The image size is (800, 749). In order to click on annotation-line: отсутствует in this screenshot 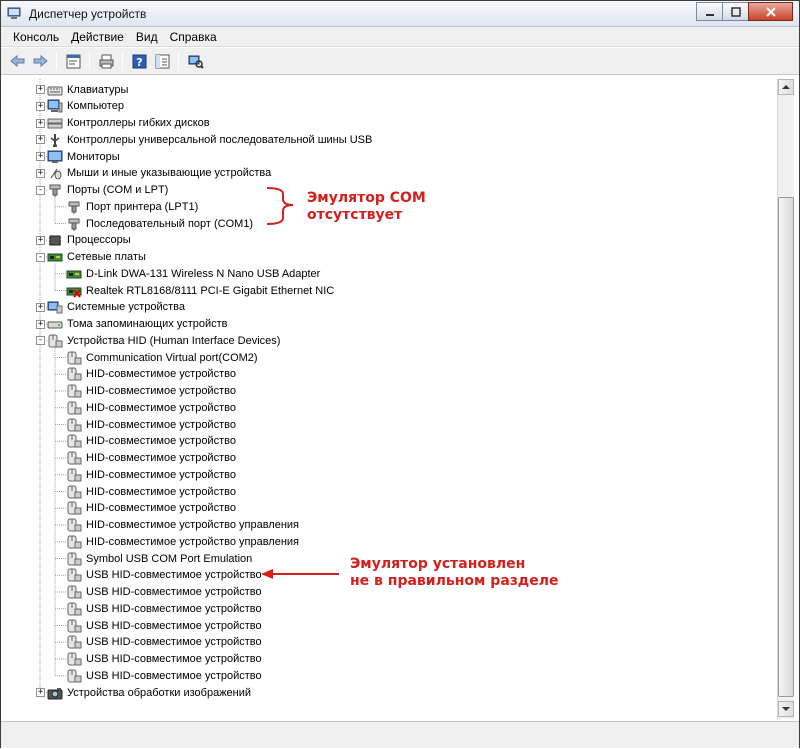, I will do `click(355, 215)`.